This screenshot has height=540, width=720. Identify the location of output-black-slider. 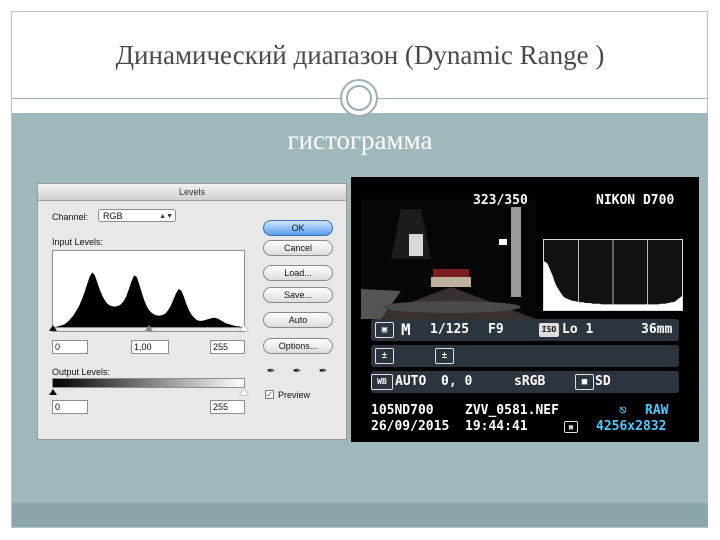
(53, 392).